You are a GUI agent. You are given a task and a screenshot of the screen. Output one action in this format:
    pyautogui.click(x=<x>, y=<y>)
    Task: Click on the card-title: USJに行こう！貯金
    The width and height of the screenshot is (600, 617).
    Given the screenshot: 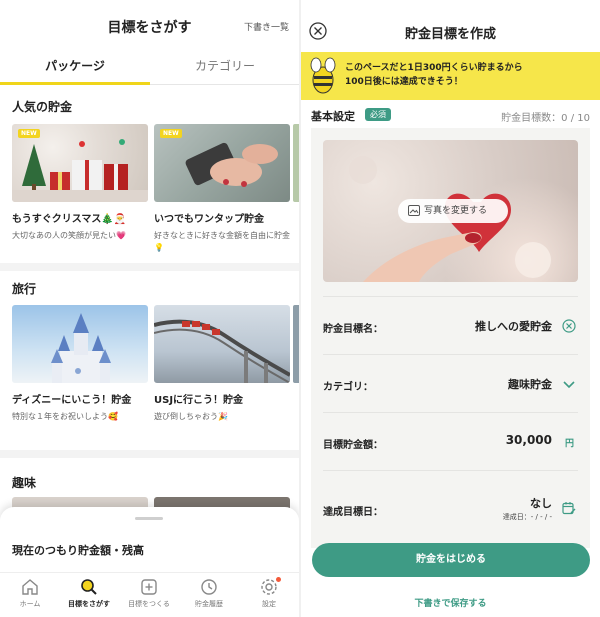 What is the action you would take?
    pyautogui.click(x=199, y=400)
    